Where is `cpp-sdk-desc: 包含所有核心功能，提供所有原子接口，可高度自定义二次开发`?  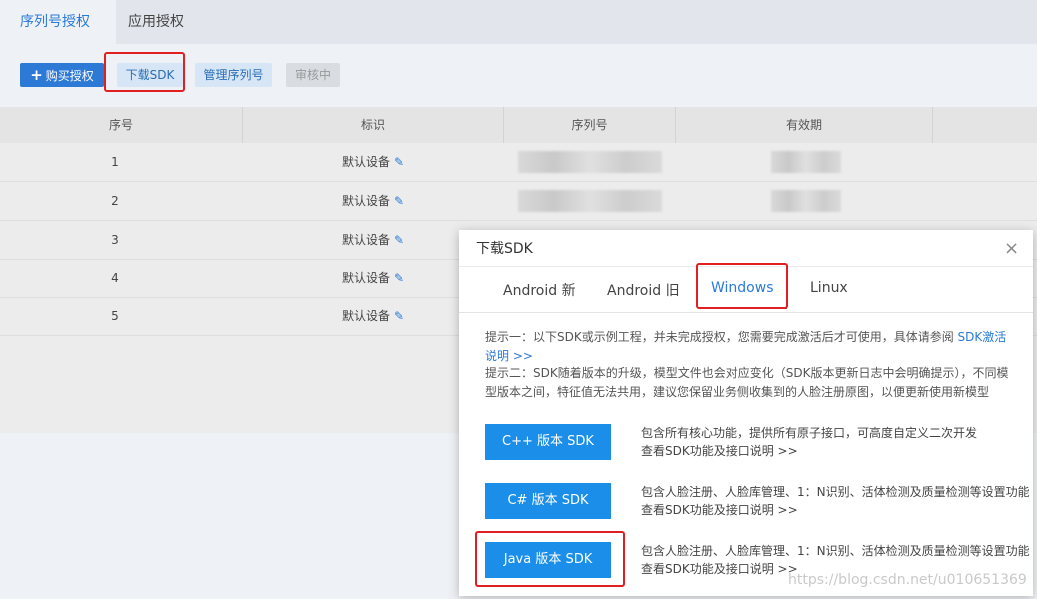
cpp-sdk-desc: 包含所有核心功能，提供所有原子接口，可高度自定义二次开发 is located at coordinates (809, 433).